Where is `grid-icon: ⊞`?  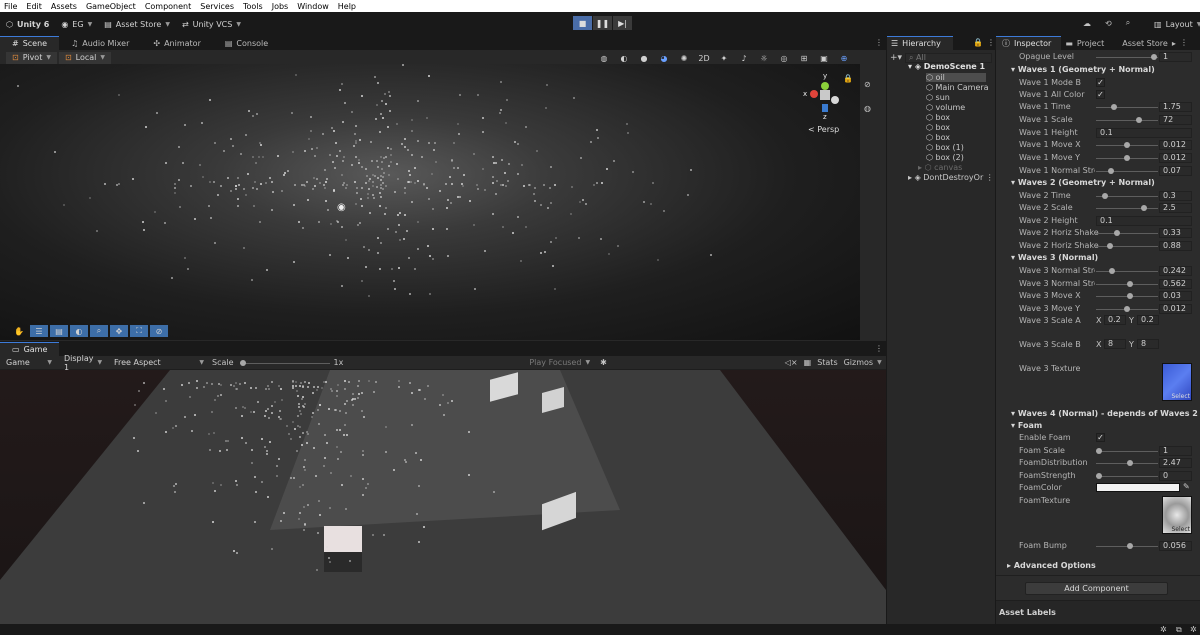 grid-icon: ⊞ is located at coordinates (804, 58).